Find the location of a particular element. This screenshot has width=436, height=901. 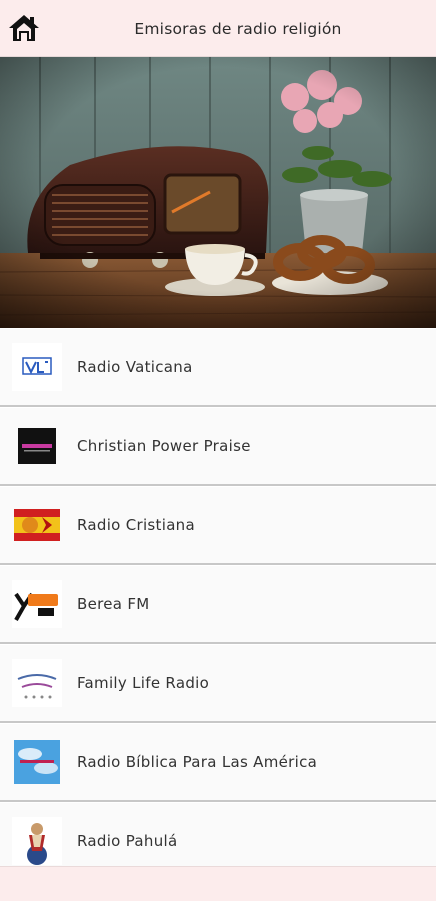

page-title: Emisoras de radio religión is located at coordinates (238, 29).